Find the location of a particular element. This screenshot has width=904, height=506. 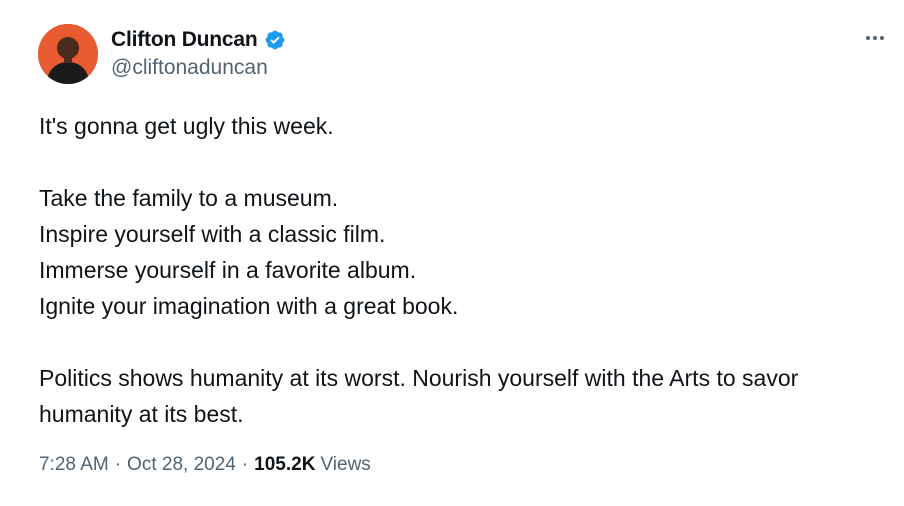

tweet-line: Inspire yourself with a classic film. is located at coordinates (212, 234).